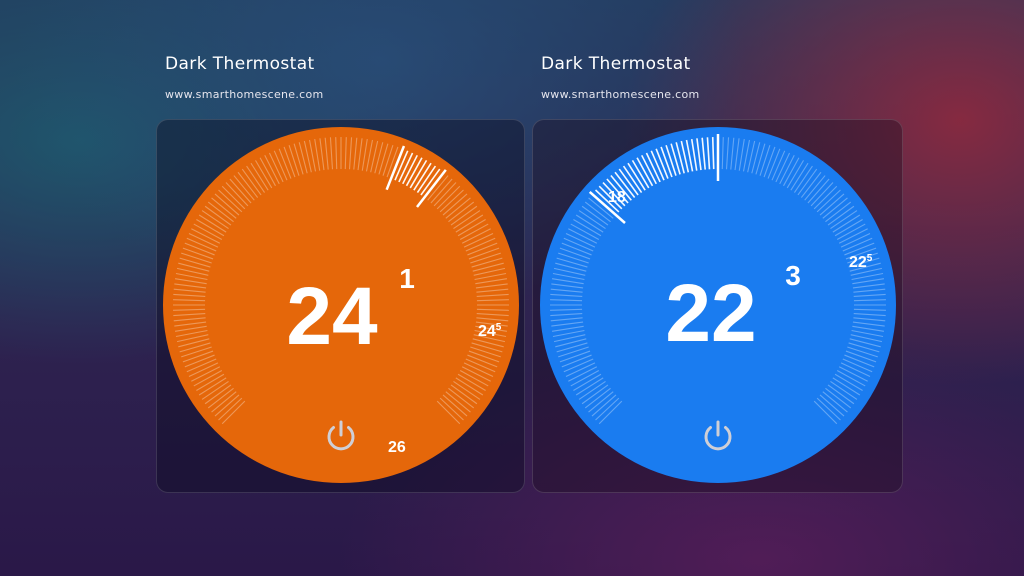  What do you see at coordinates (244, 77) in the screenshot?
I see `thermostat-1-header: Dark Thermostat www.smarthomescene.com` at bounding box center [244, 77].